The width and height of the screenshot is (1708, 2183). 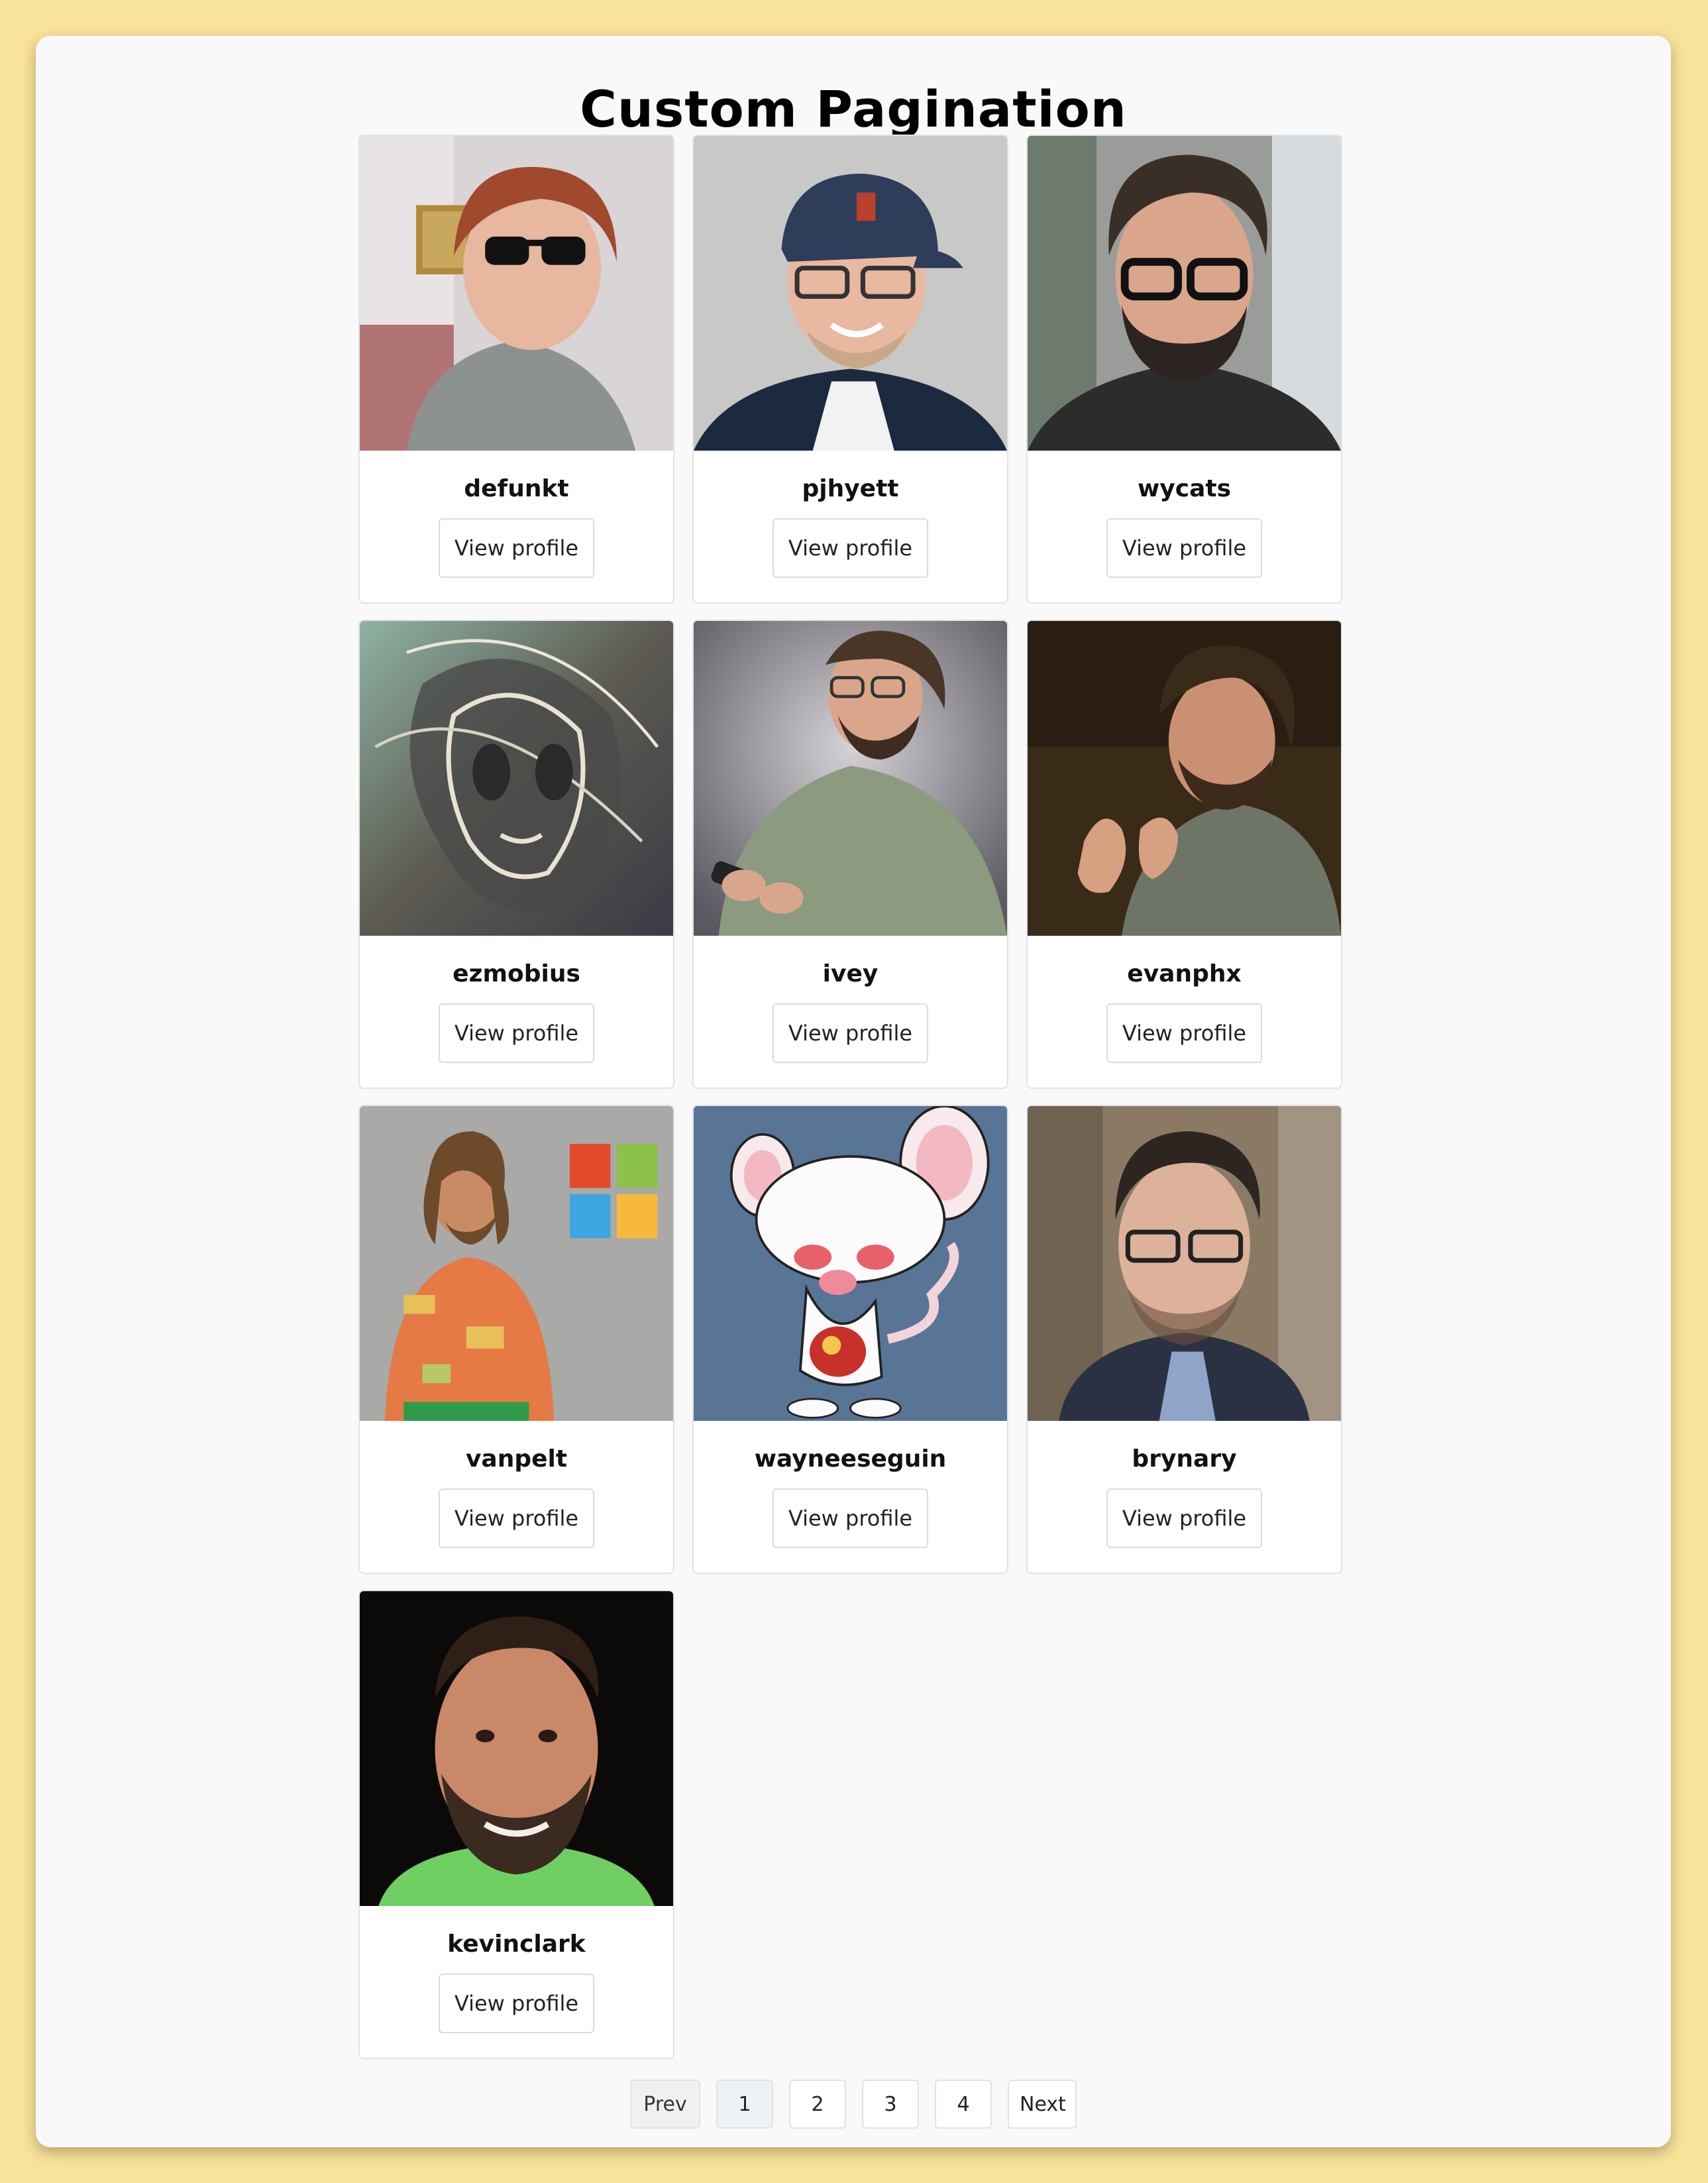 What do you see at coordinates (1042, 2104) in the screenshot?
I see `next-page-button: Next` at bounding box center [1042, 2104].